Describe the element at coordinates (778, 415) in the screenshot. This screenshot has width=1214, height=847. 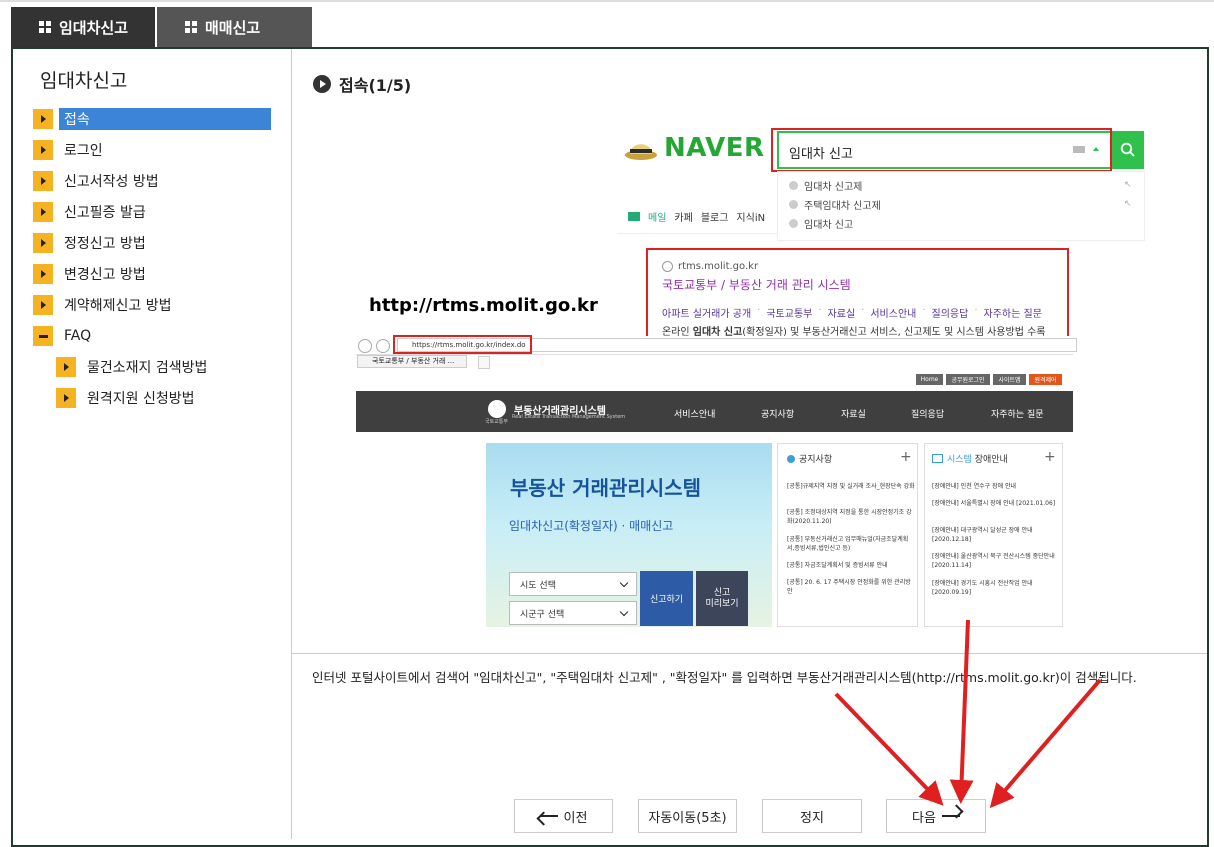
I see `site-nav-item: 공지사항` at that location.